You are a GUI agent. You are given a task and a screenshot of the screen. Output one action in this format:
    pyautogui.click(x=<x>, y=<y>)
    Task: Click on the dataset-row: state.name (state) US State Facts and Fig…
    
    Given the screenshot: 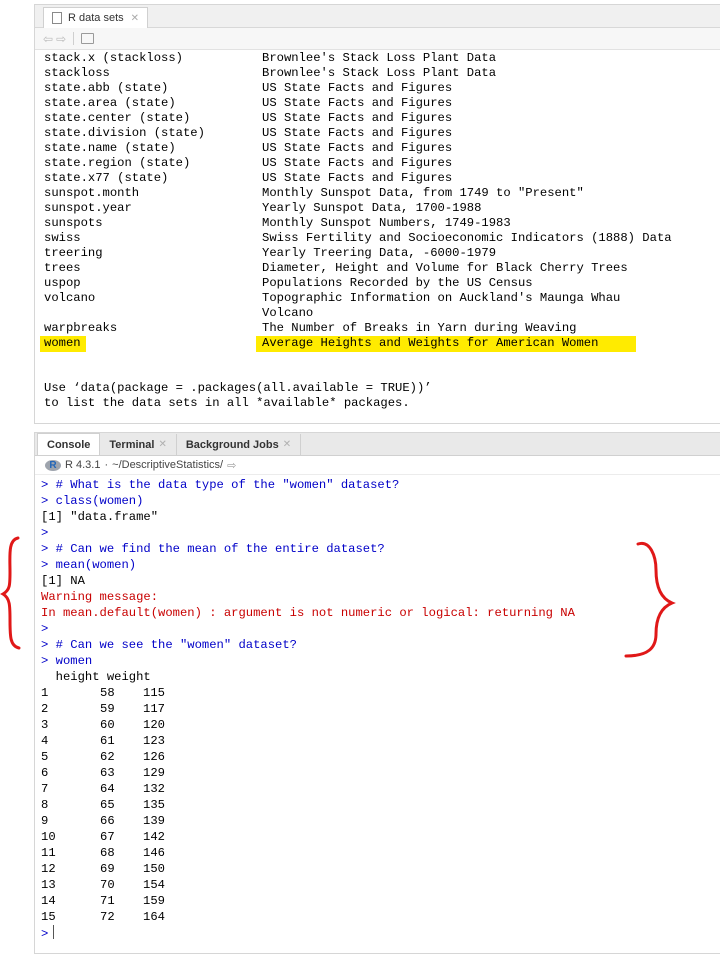 What is the action you would take?
    pyautogui.click(x=377, y=148)
    